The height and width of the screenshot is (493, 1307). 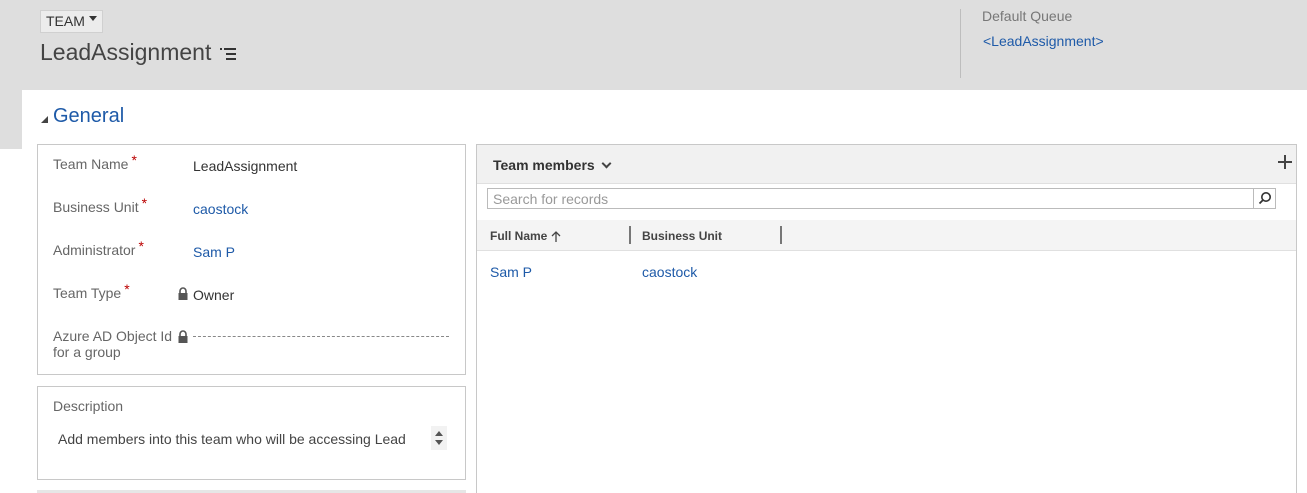 What do you see at coordinates (886, 164) in the screenshot?
I see `subgrid-toolbar: Team members` at bounding box center [886, 164].